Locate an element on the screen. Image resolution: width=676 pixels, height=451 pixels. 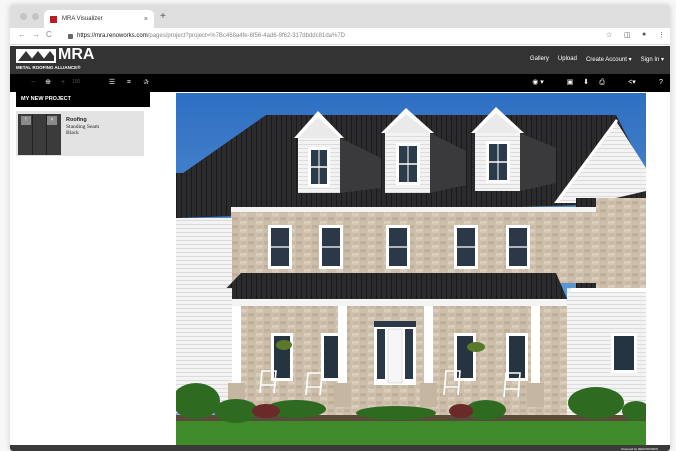
minimize-window-dot is located at coordinates (35, 16).